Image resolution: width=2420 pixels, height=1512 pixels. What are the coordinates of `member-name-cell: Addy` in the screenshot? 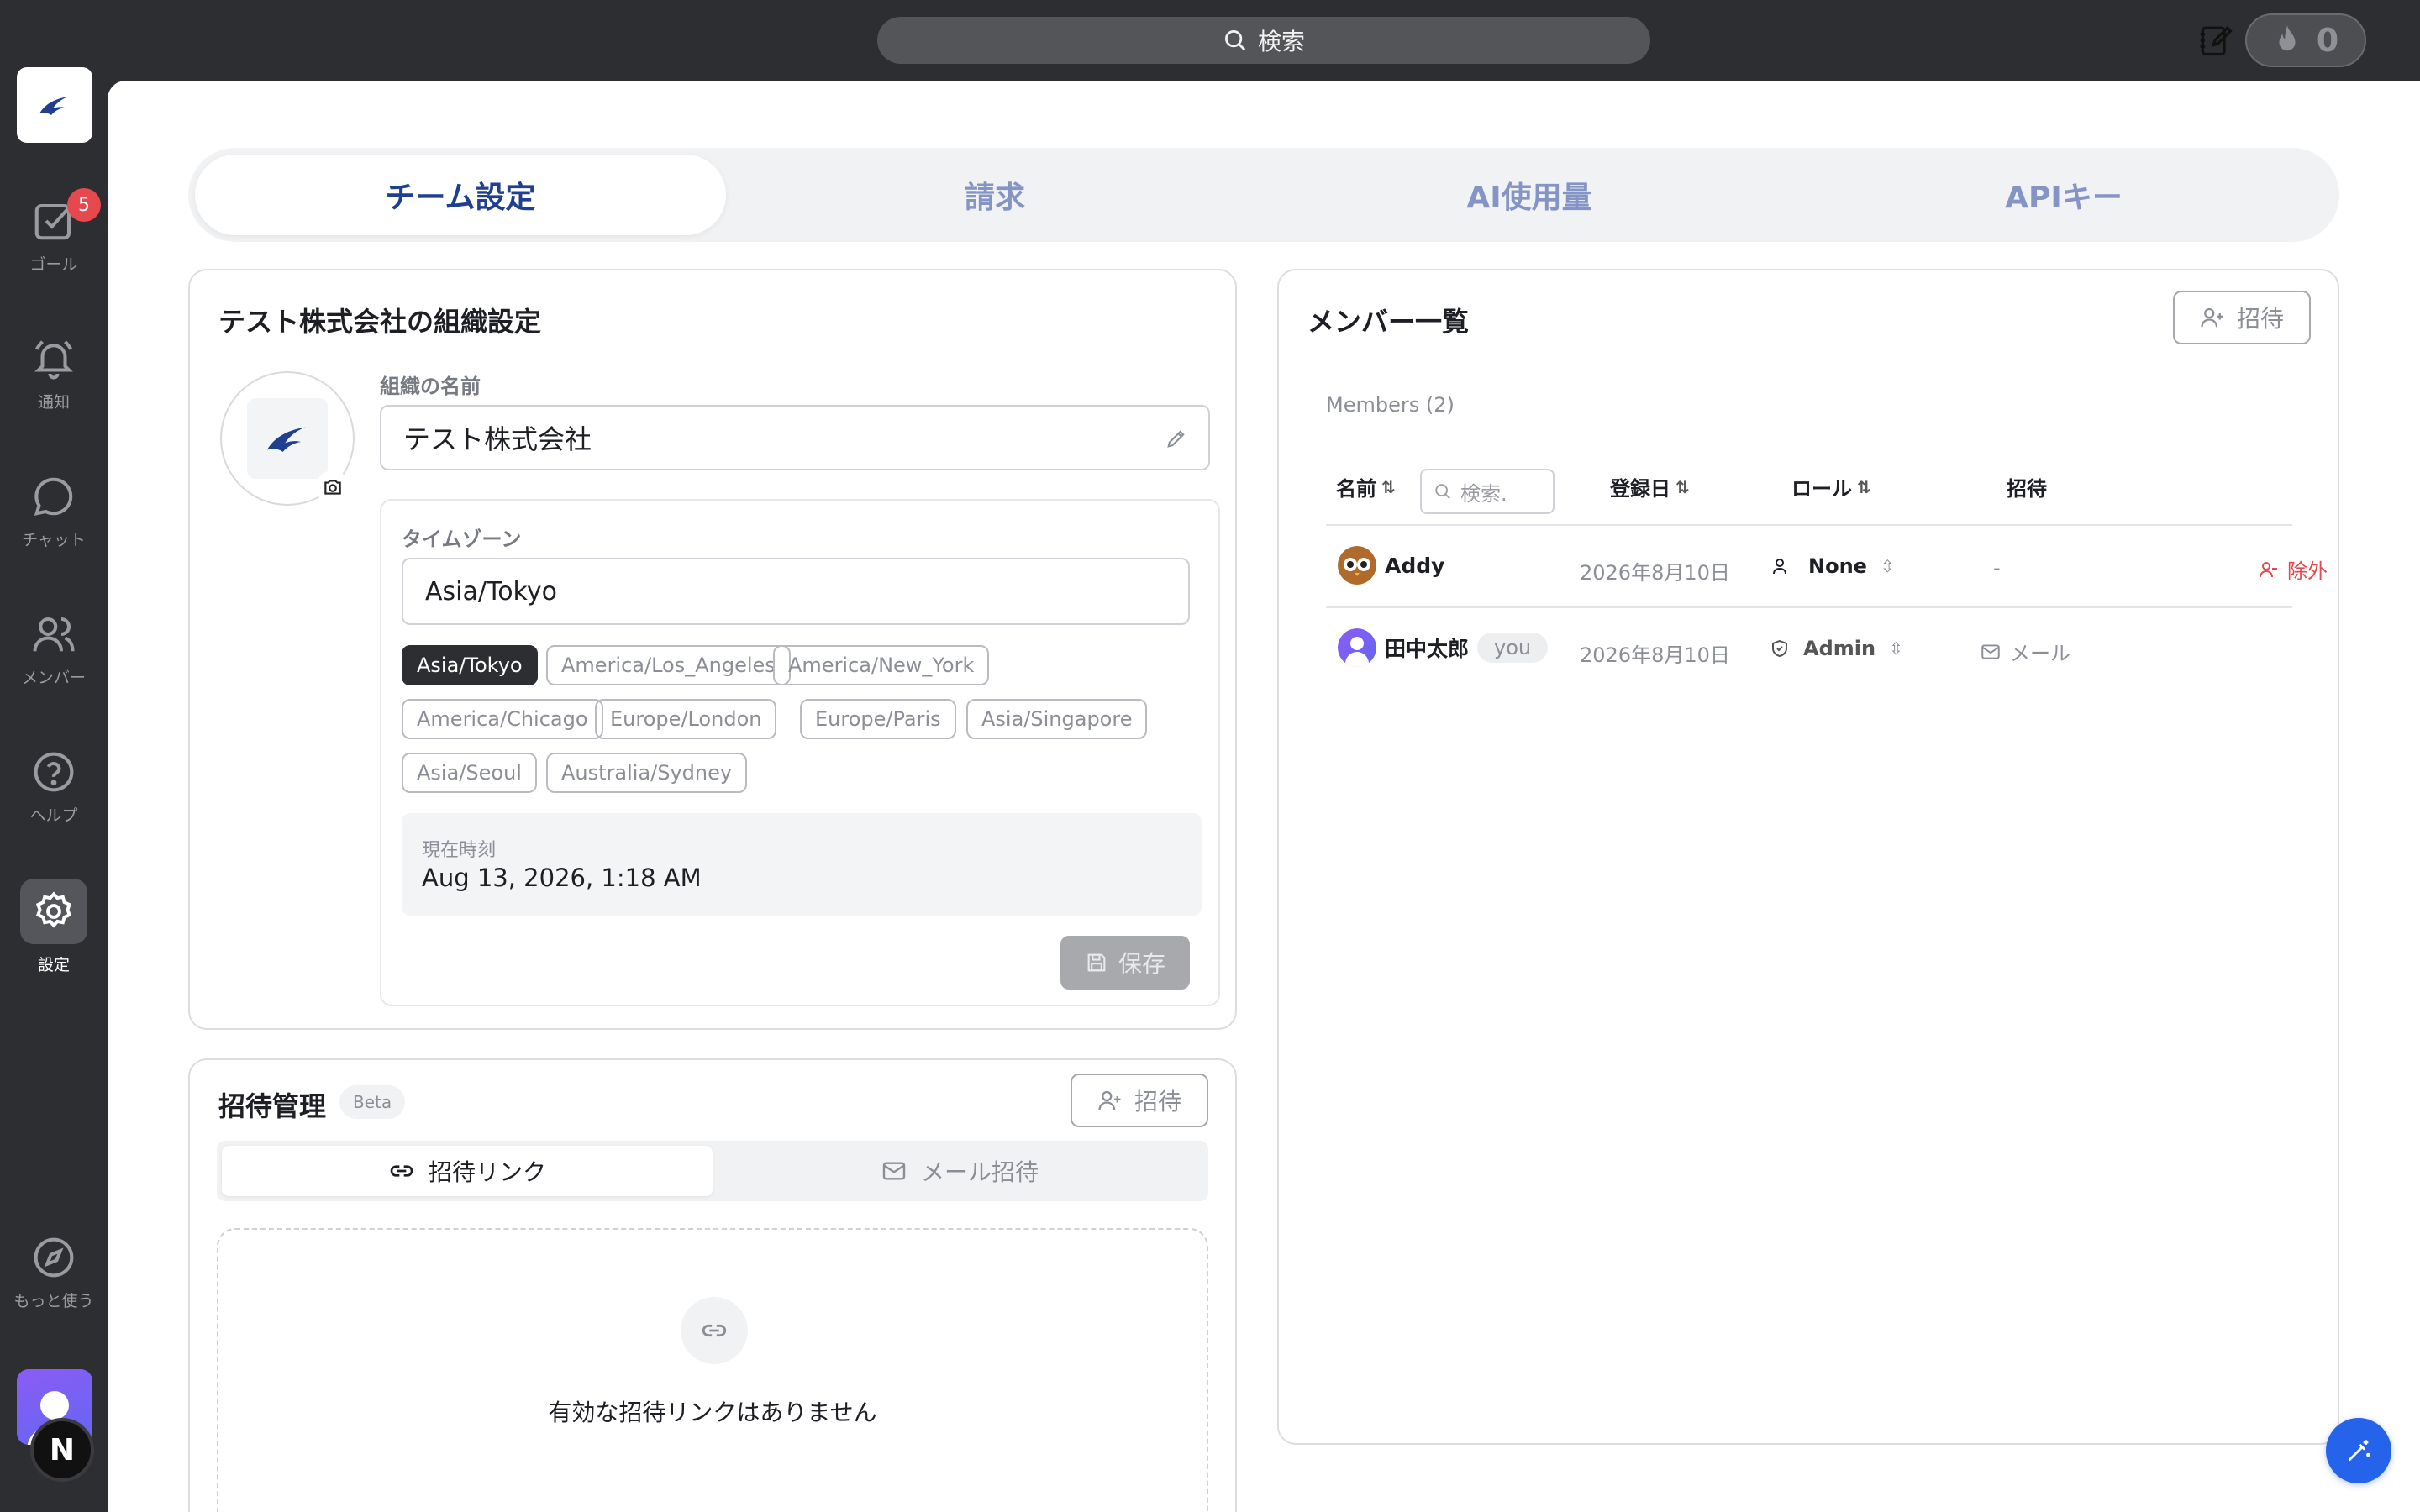 It's located at (1391, 565).